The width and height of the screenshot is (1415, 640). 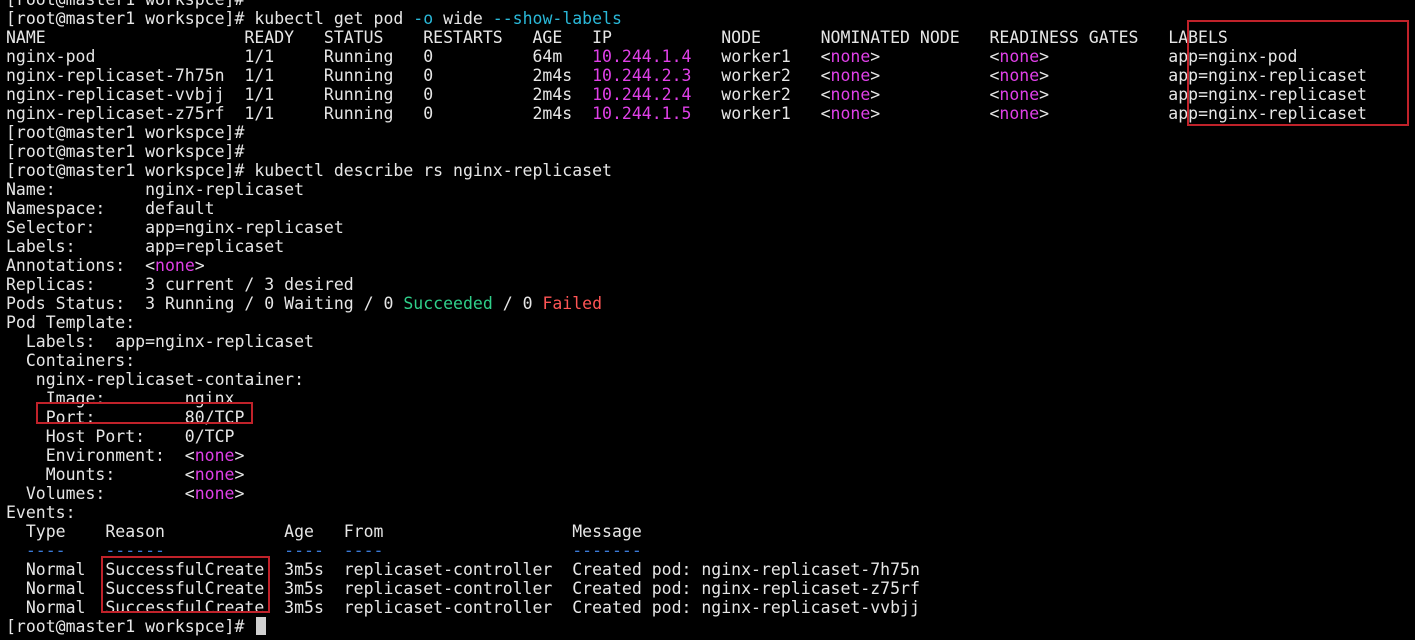 I want to click on terminal-line: Namespace: default, so click(x=110, y=208).